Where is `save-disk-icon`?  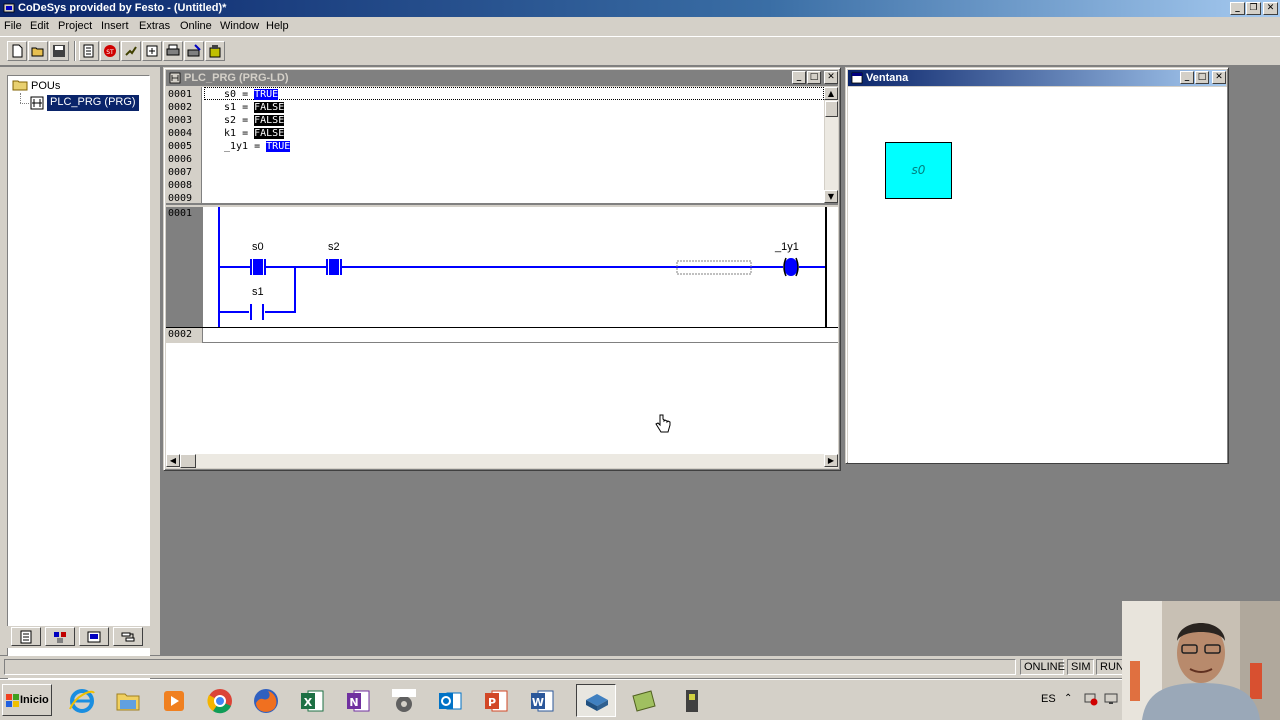
save-disk-icon is located at coordinates (59, 51).